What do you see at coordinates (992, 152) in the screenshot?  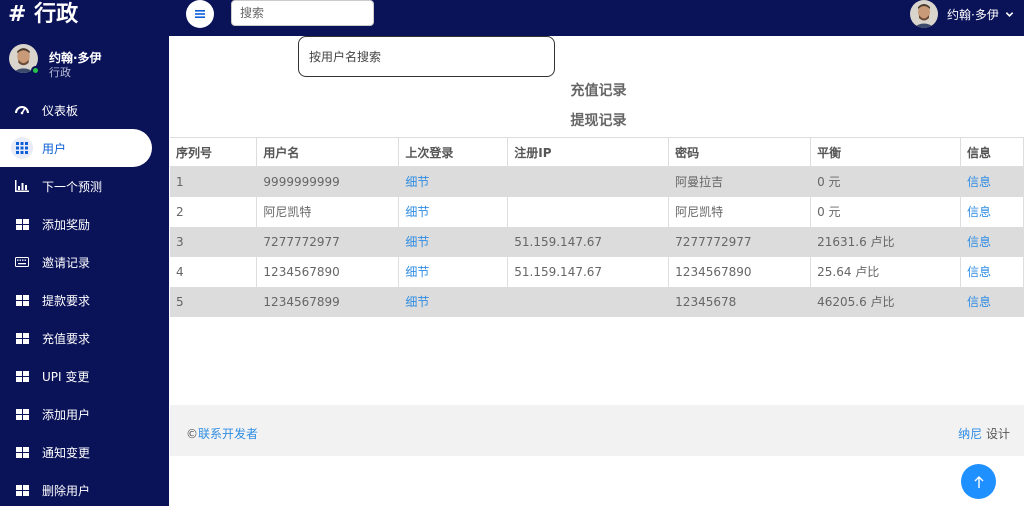 I see `column-header: 信息` at bounding box center [992, 152].